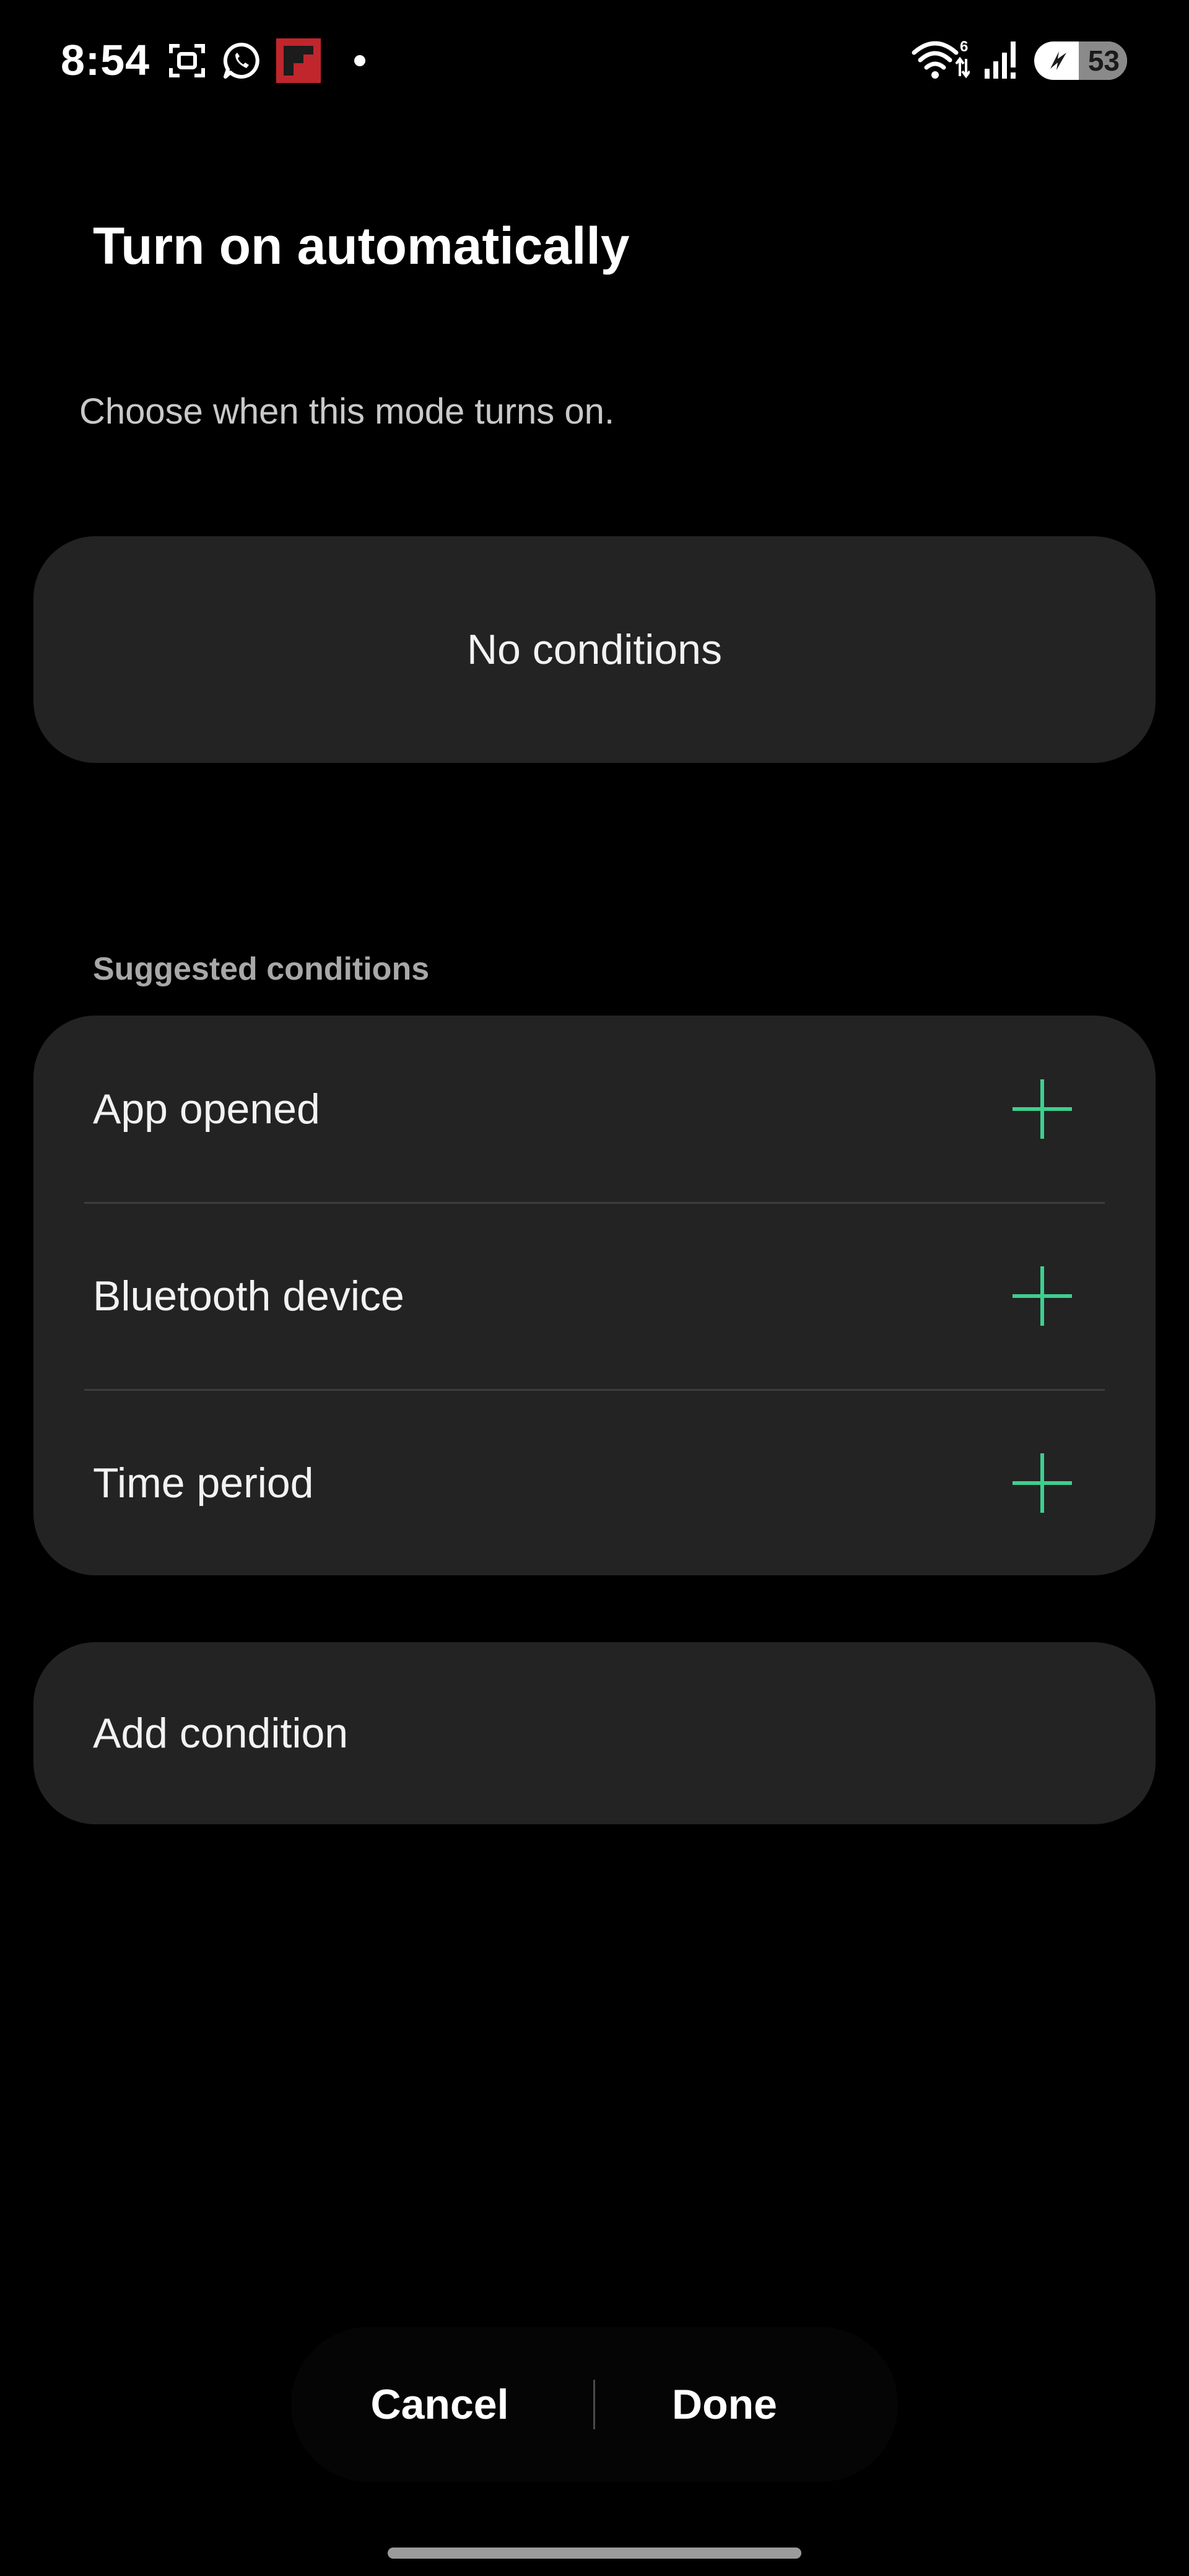  Describe the element at coordinates (359, 60) in the screenshot. I see `notification-dot` at that location.